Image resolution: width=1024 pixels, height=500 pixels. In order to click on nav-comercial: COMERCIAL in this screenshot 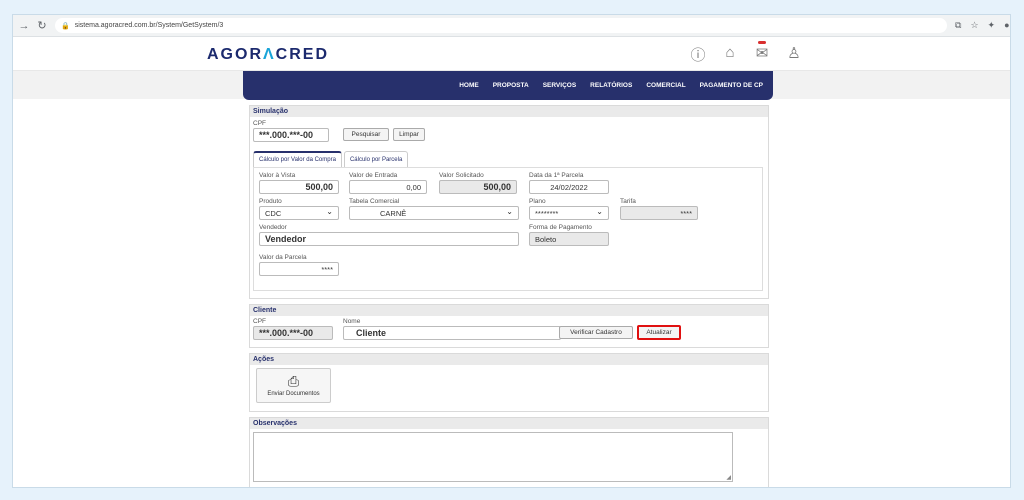, I will do `click(665, 85)`.